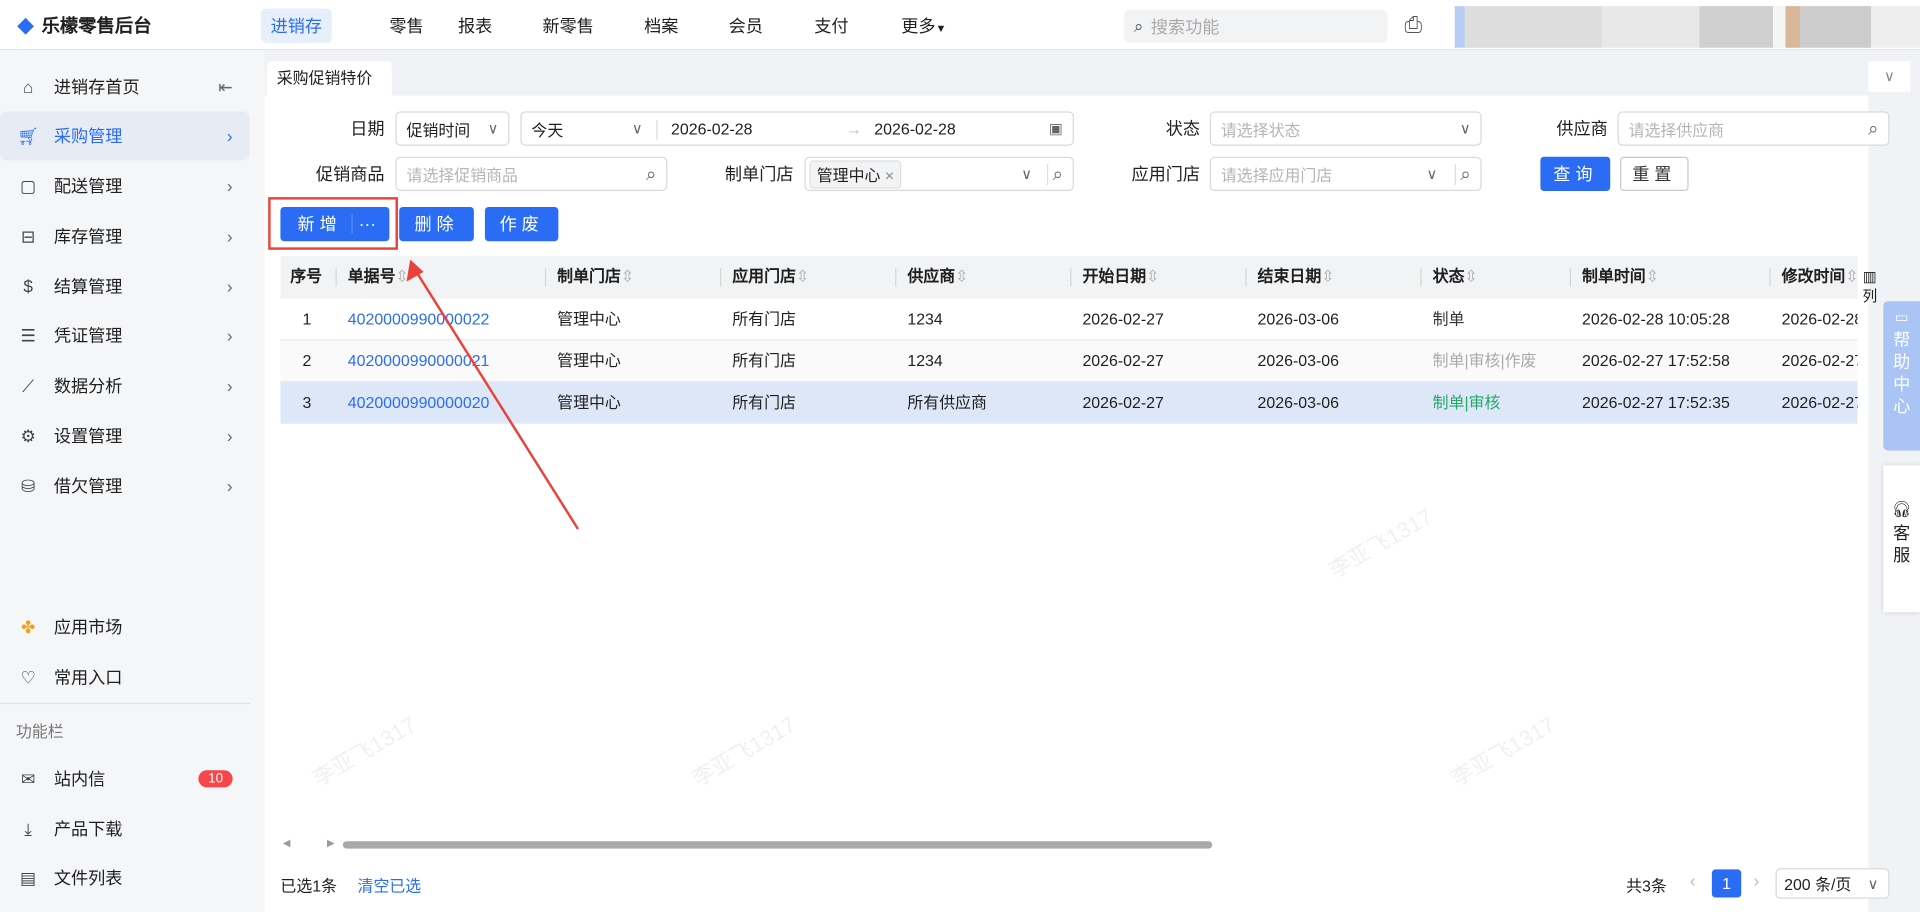 The width and height of the screenshot is (1920, 912). Describe the element at coordinates (493, 394) in the screenshot. I see `annotation-arrow` at that location.